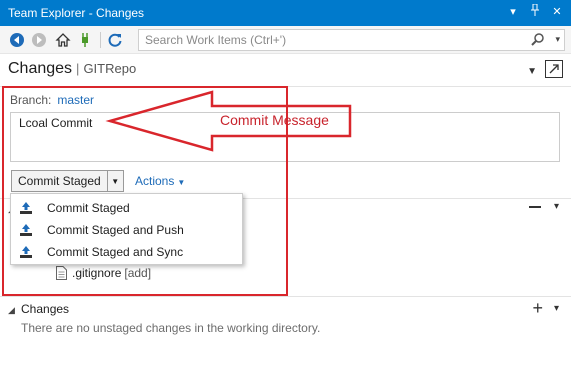 This screenshot has width=571, height=379. What do you see at coordinates (88, 208) in the screenshot?
I see `menu-item-label: Commit Staged` at bounding box center [88, 208].